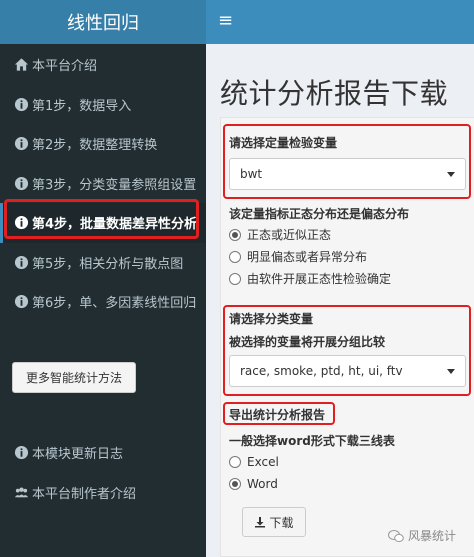 This screenshot has width=474, height=557. Describe the element at coordinates (65, 67) in the screenshot. I see `sidebar-item-label: 本平台介绍` at that location.